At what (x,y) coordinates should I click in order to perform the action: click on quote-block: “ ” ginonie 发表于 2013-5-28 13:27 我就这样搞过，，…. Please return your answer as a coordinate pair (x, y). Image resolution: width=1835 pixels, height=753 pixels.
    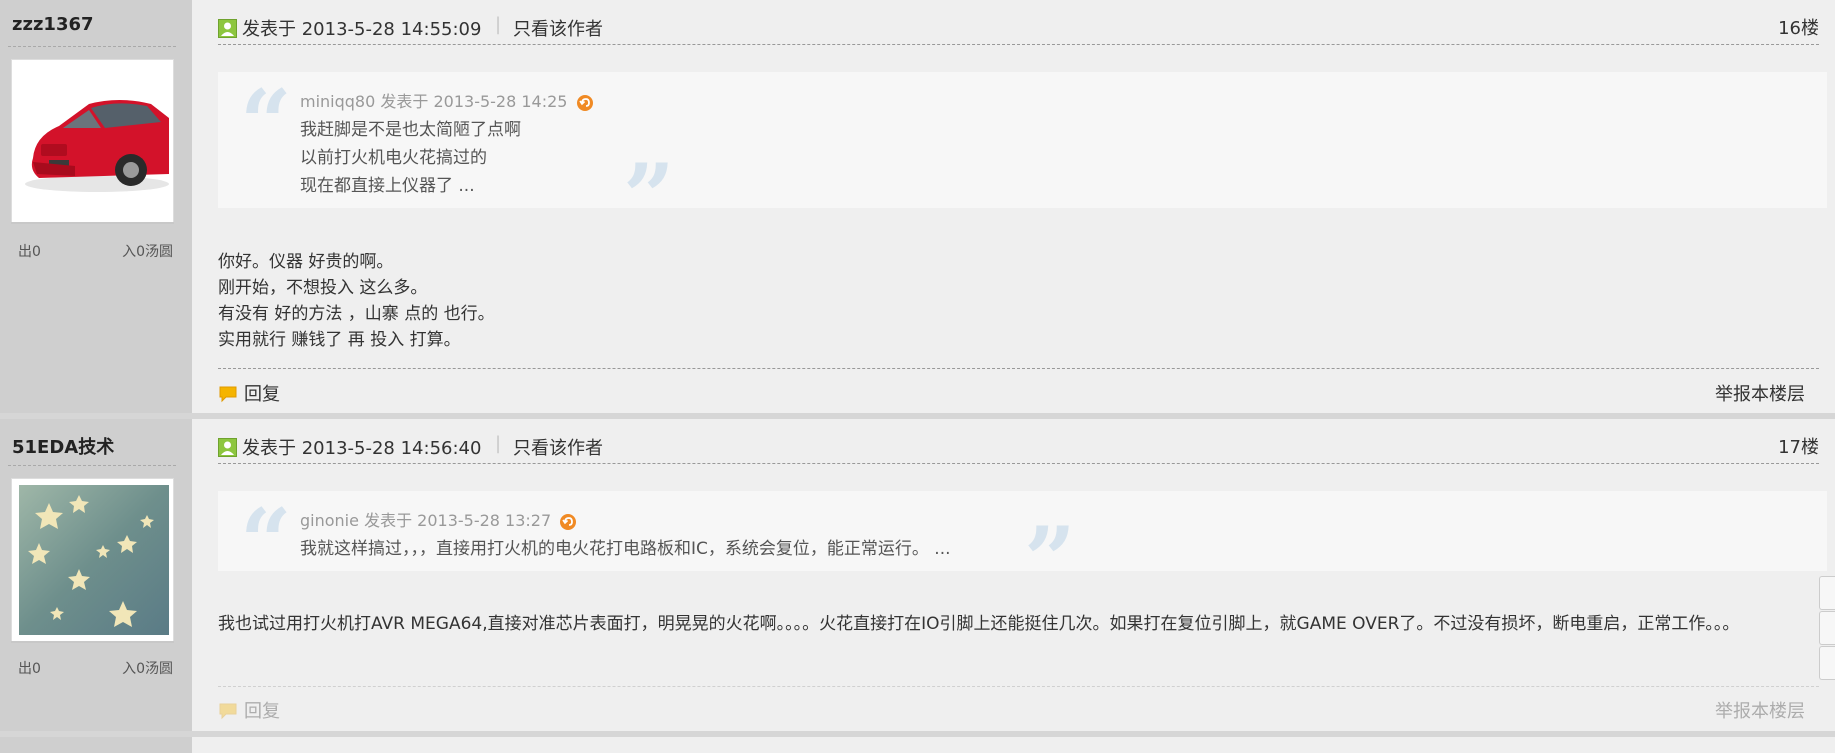
    Looking at the image, I should click on (1022, 548).